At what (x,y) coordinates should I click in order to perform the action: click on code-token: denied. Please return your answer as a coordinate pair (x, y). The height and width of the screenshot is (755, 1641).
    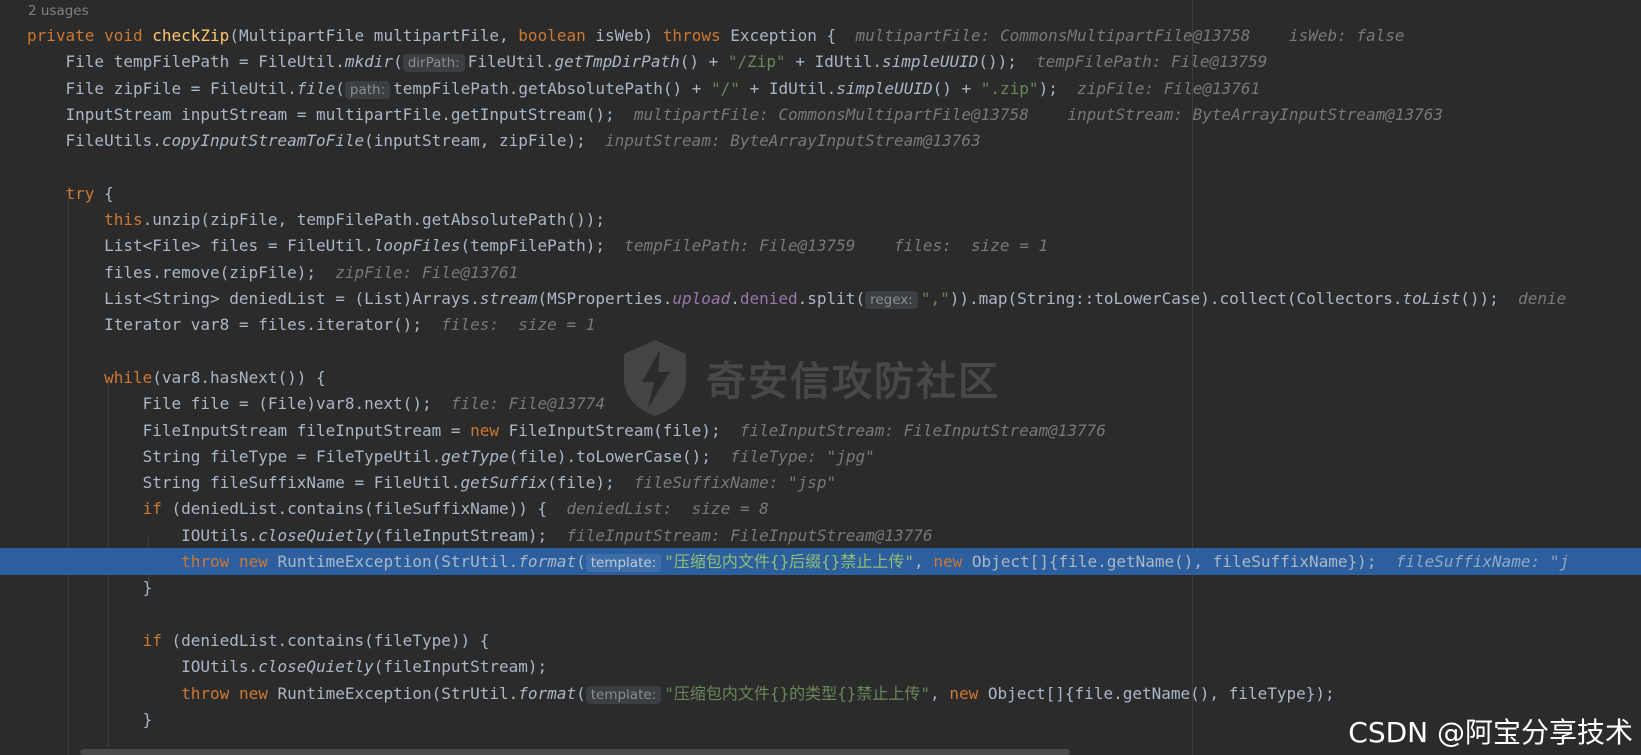
    Looking at the image, I should click on (768, 298).